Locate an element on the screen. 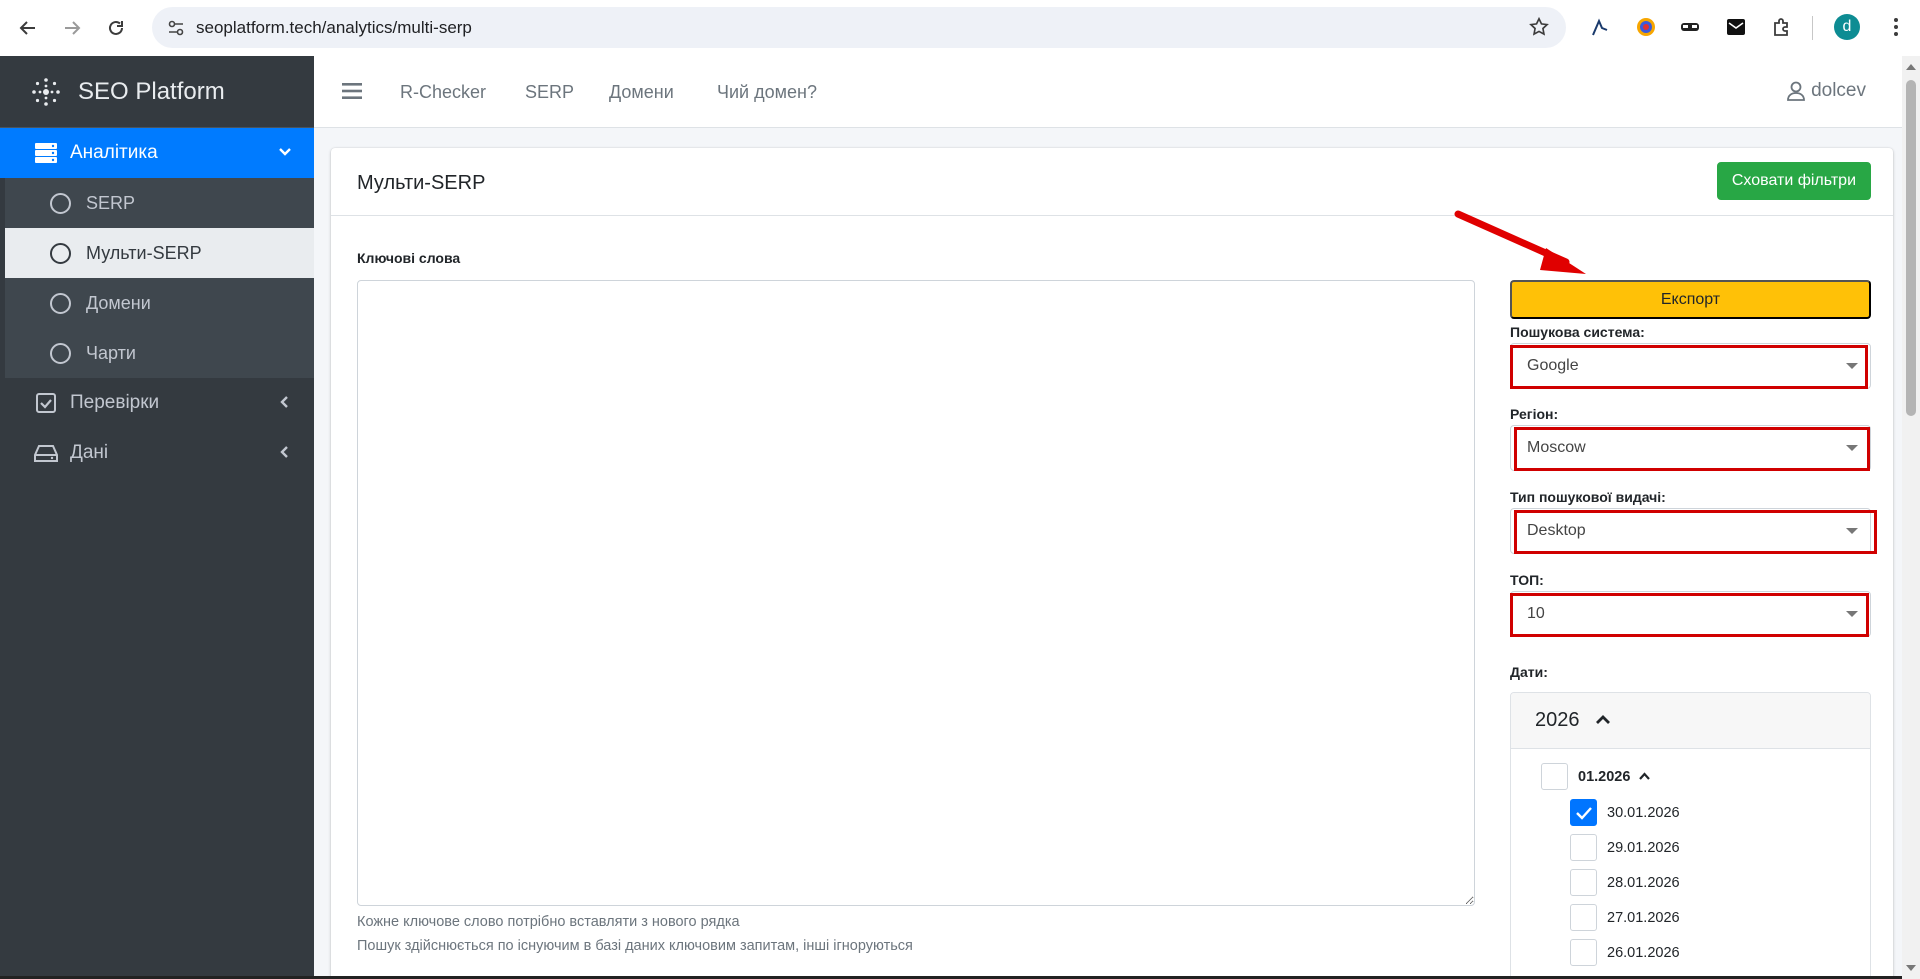 Image resolution: width=1920 pixels, height=979 pixels. sidebar-submenu: SERP Мульти-SERP Домени Чарти is located at coordinates (157, 278).